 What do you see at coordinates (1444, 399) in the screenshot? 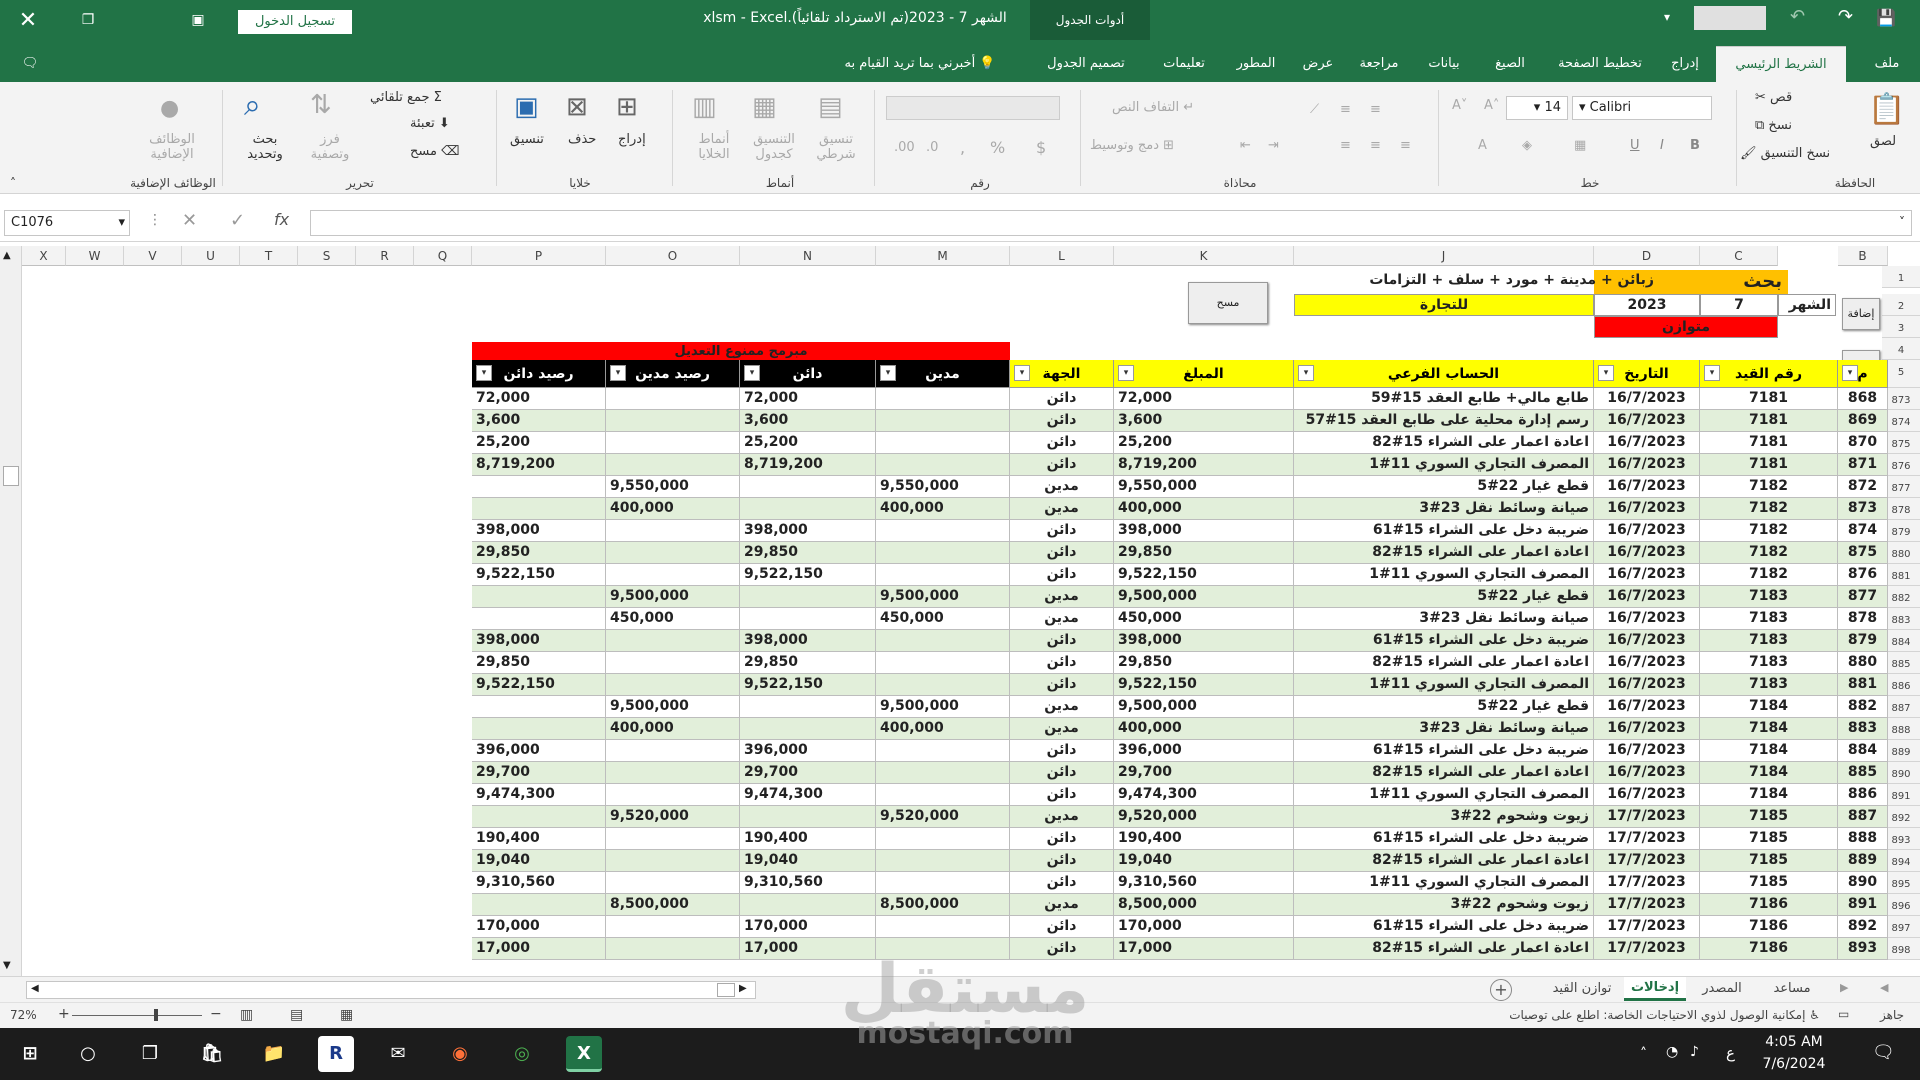
I see `cell-acc: طابع مالي+ طابع العقد 15#59` at bounding box center [1444, 399].